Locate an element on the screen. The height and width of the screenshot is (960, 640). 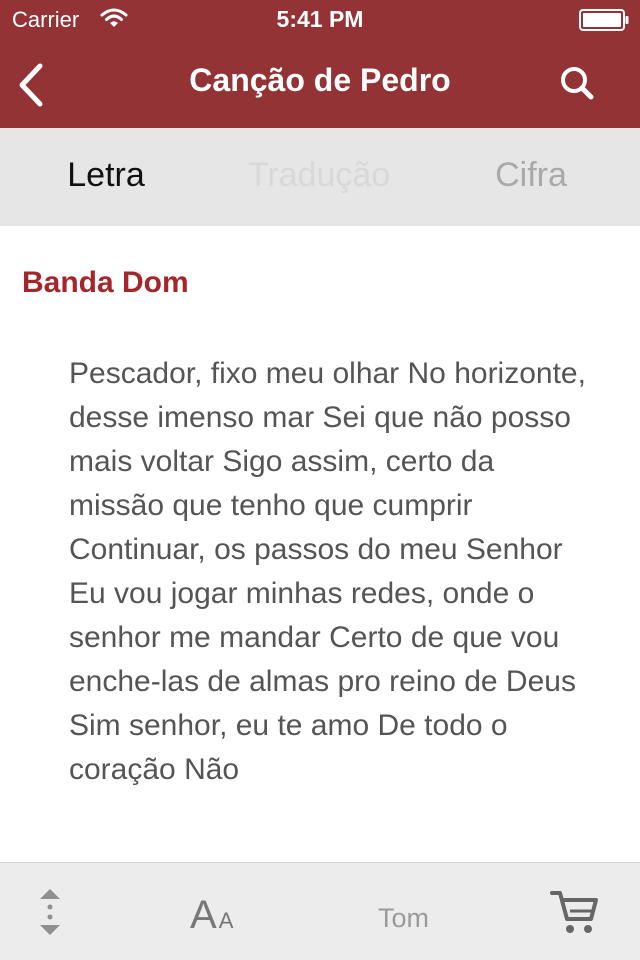
search-icon is located at coordinates (577, 83).